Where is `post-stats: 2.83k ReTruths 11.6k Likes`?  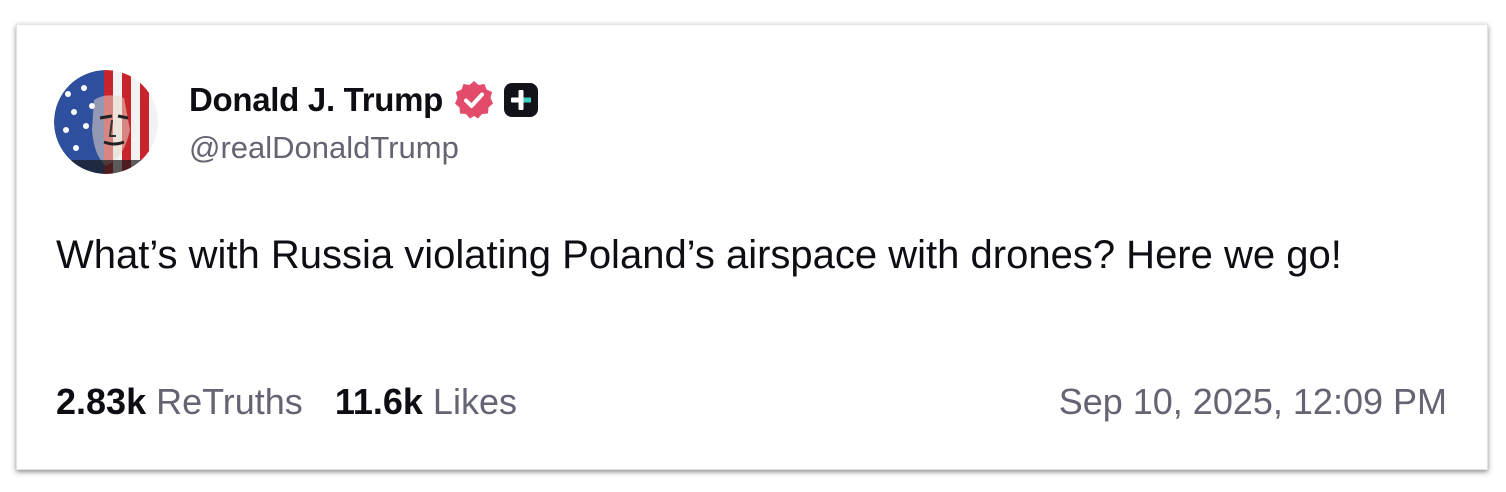 post-stats: 2.83k ReTruths 11.6k Likes is located at coordinates (286, 402).